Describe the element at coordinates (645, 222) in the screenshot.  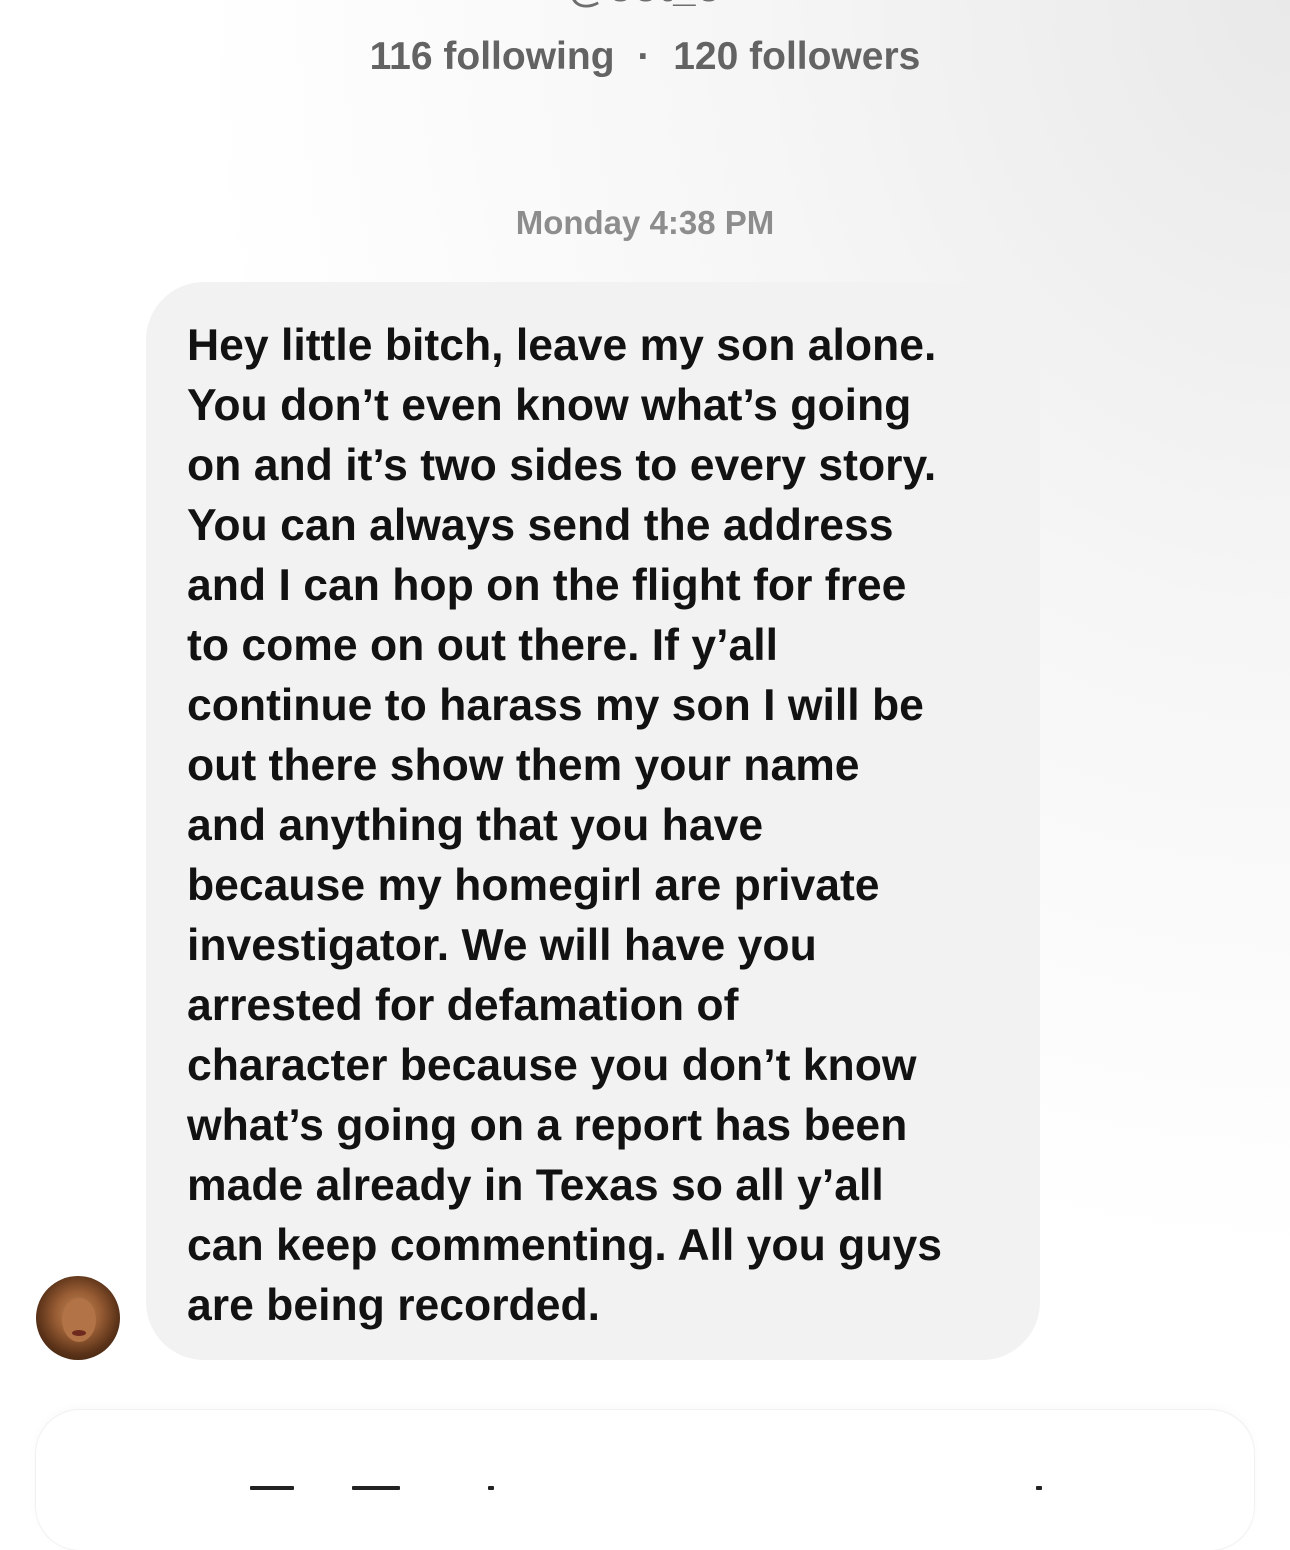
I see `message-timestamp: Monday 4:38 PM` at that location.